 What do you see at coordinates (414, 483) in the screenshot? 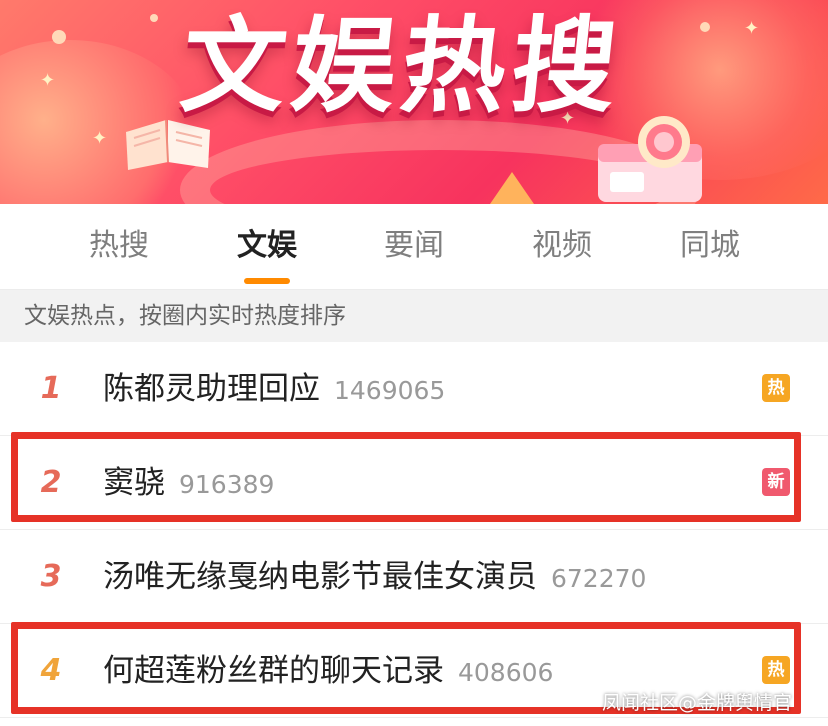
I see `list-item: 2 窦骁 916389 新` at bounding box center [414, 483].